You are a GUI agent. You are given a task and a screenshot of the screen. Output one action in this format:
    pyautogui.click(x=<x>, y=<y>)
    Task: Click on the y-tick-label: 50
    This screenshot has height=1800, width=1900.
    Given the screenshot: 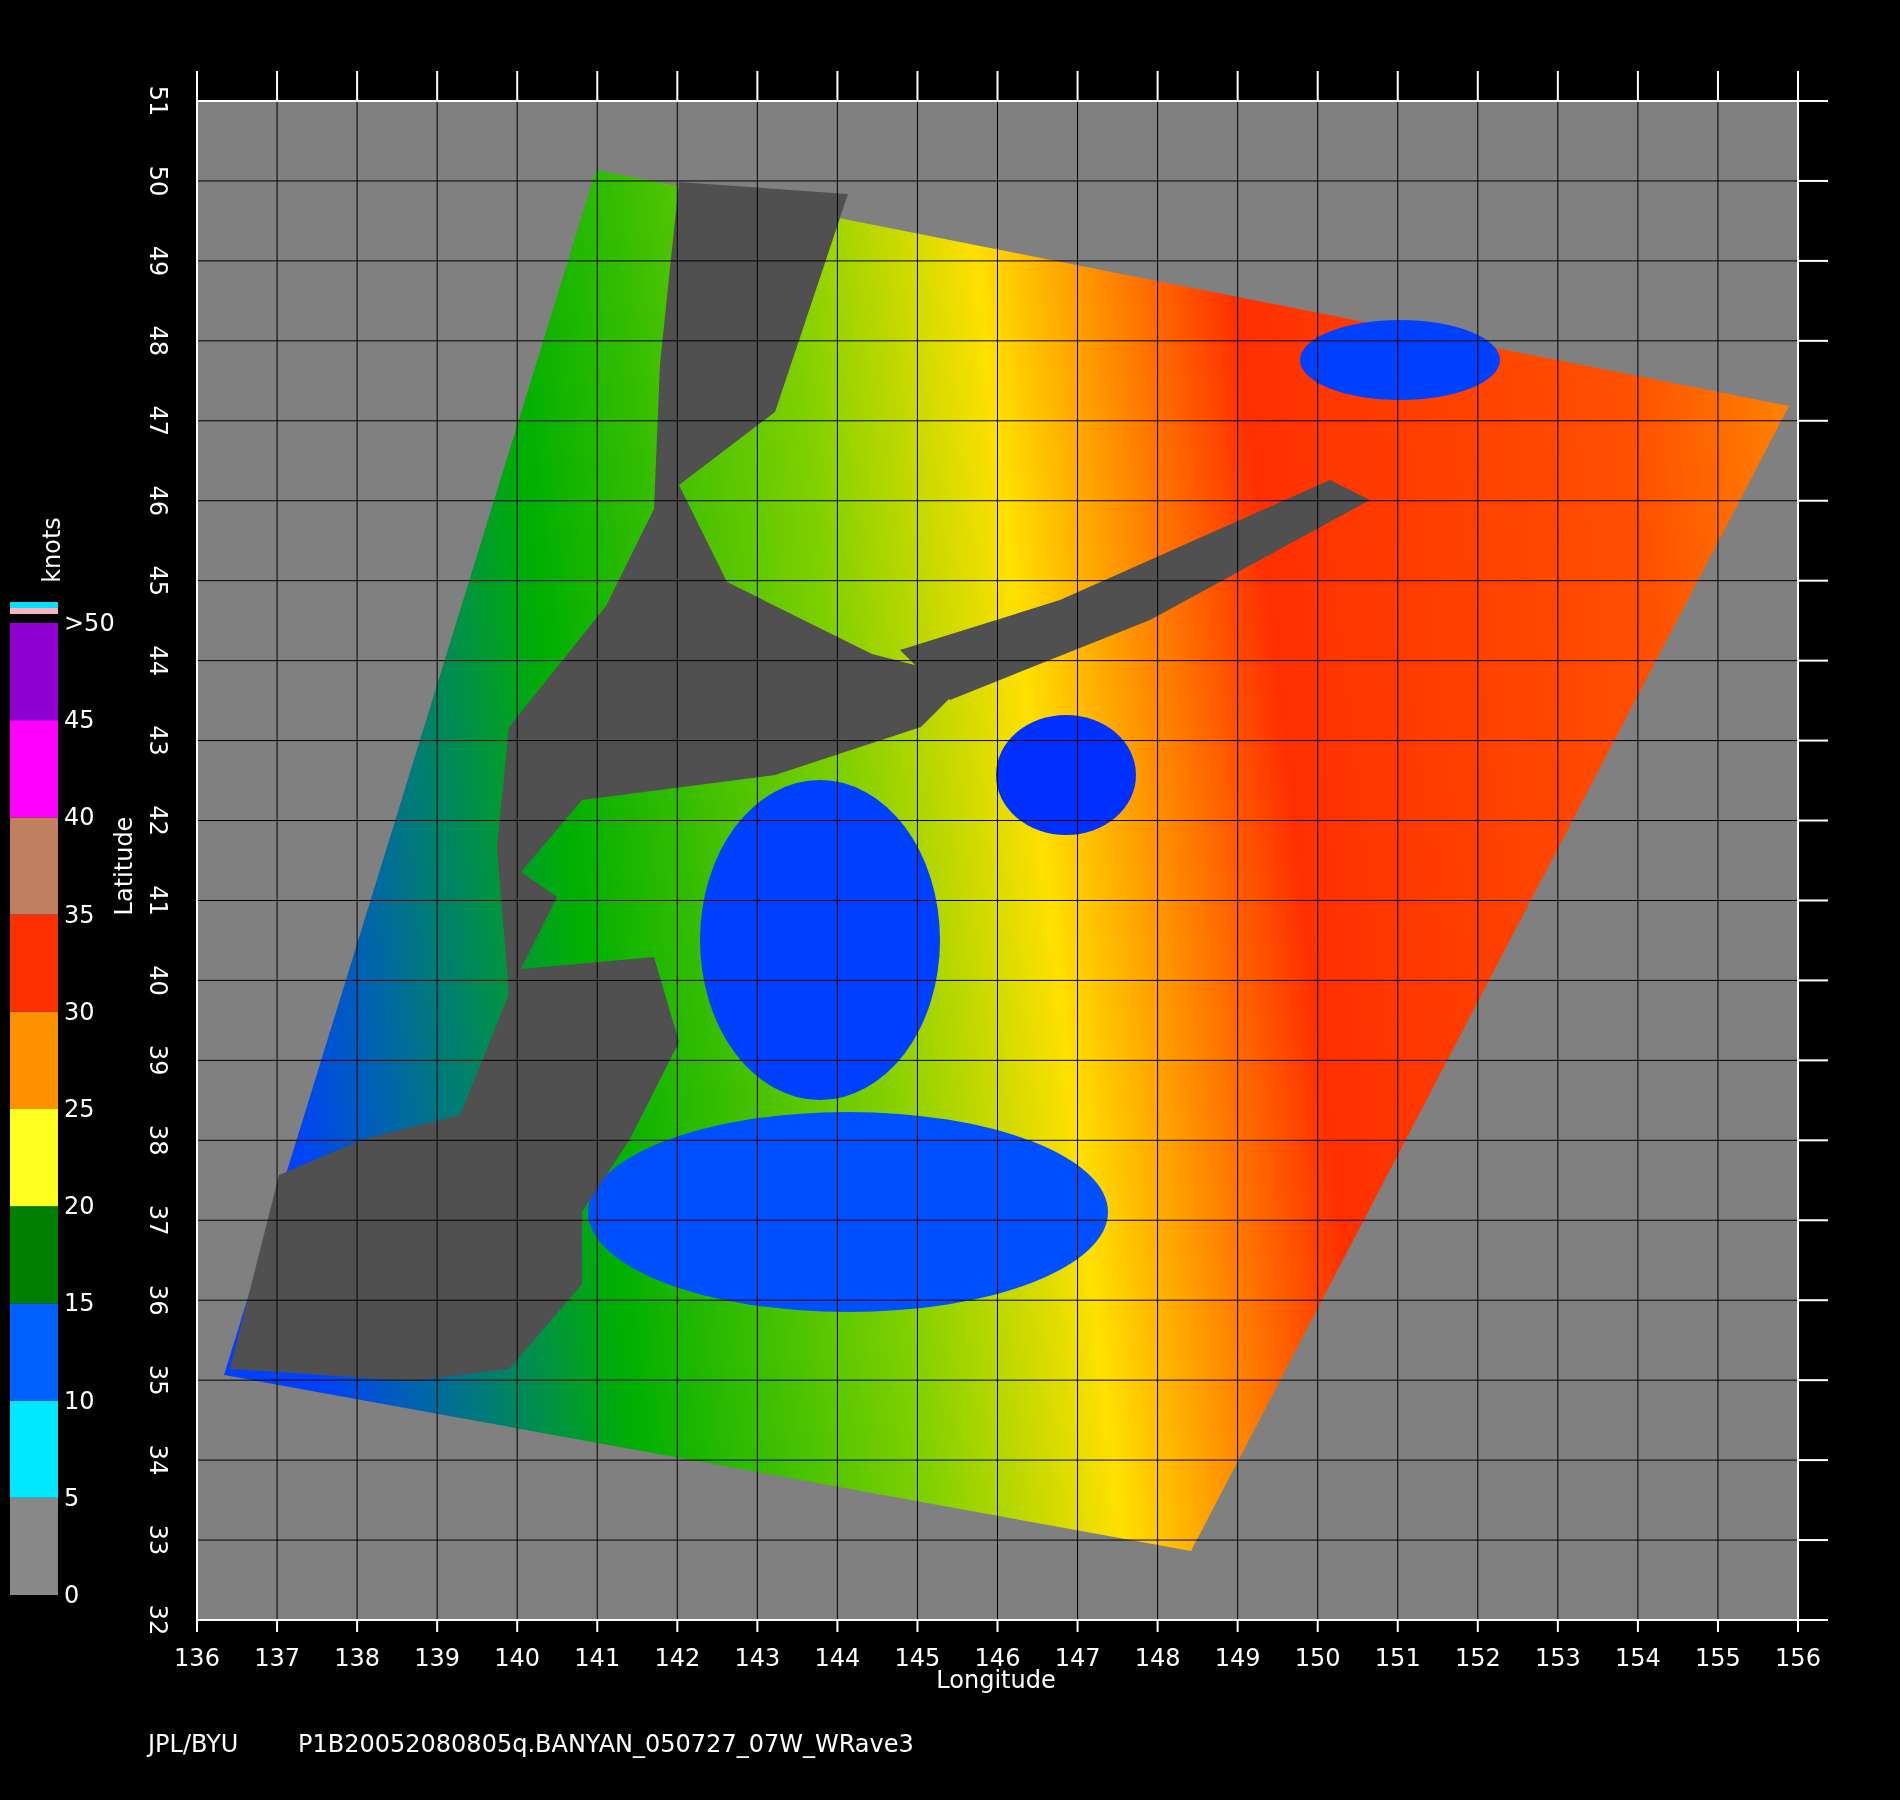 What is the action you would take?
    pyautogui.click(x=158, y=181)
    